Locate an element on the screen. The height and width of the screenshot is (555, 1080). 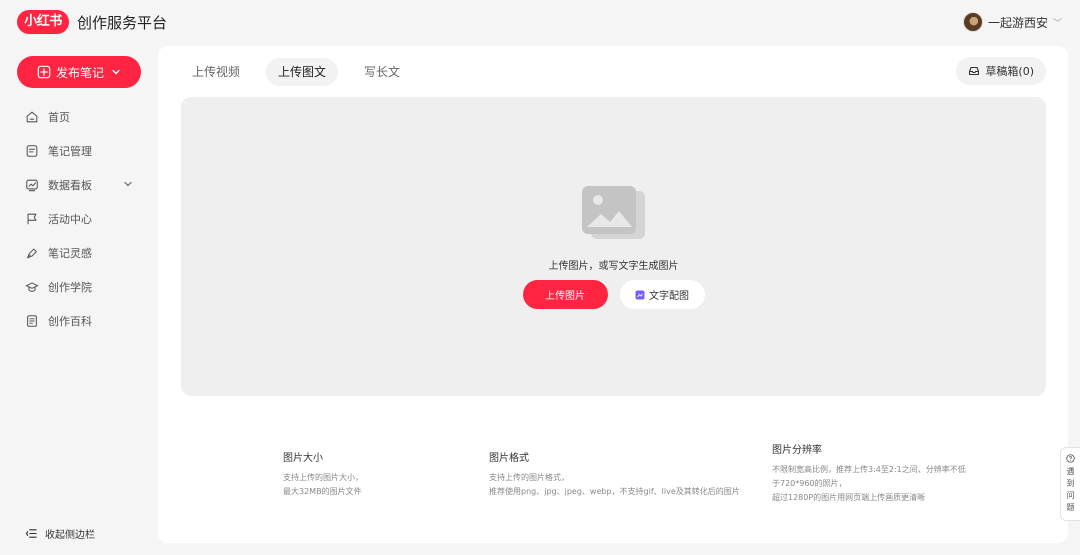
help-char: 遇 is located at coordinates (1070, 471).